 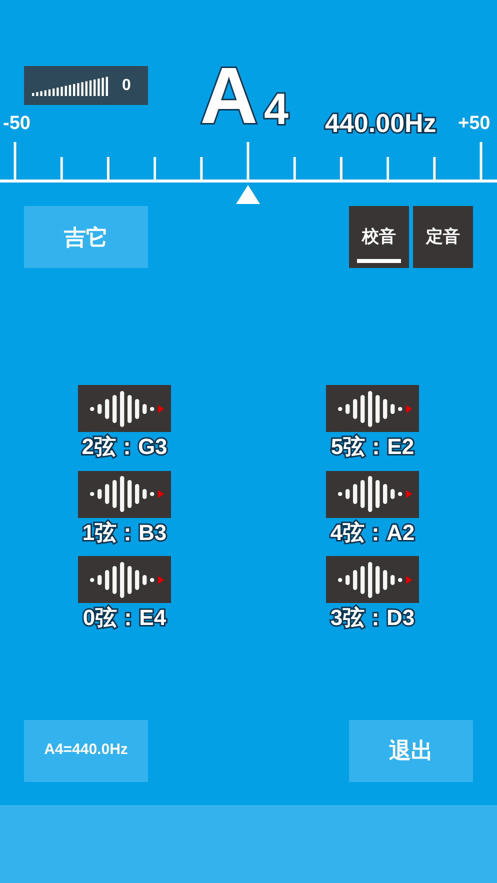 I want to click on scale-min-label: -50, so click(x=16, y=123).